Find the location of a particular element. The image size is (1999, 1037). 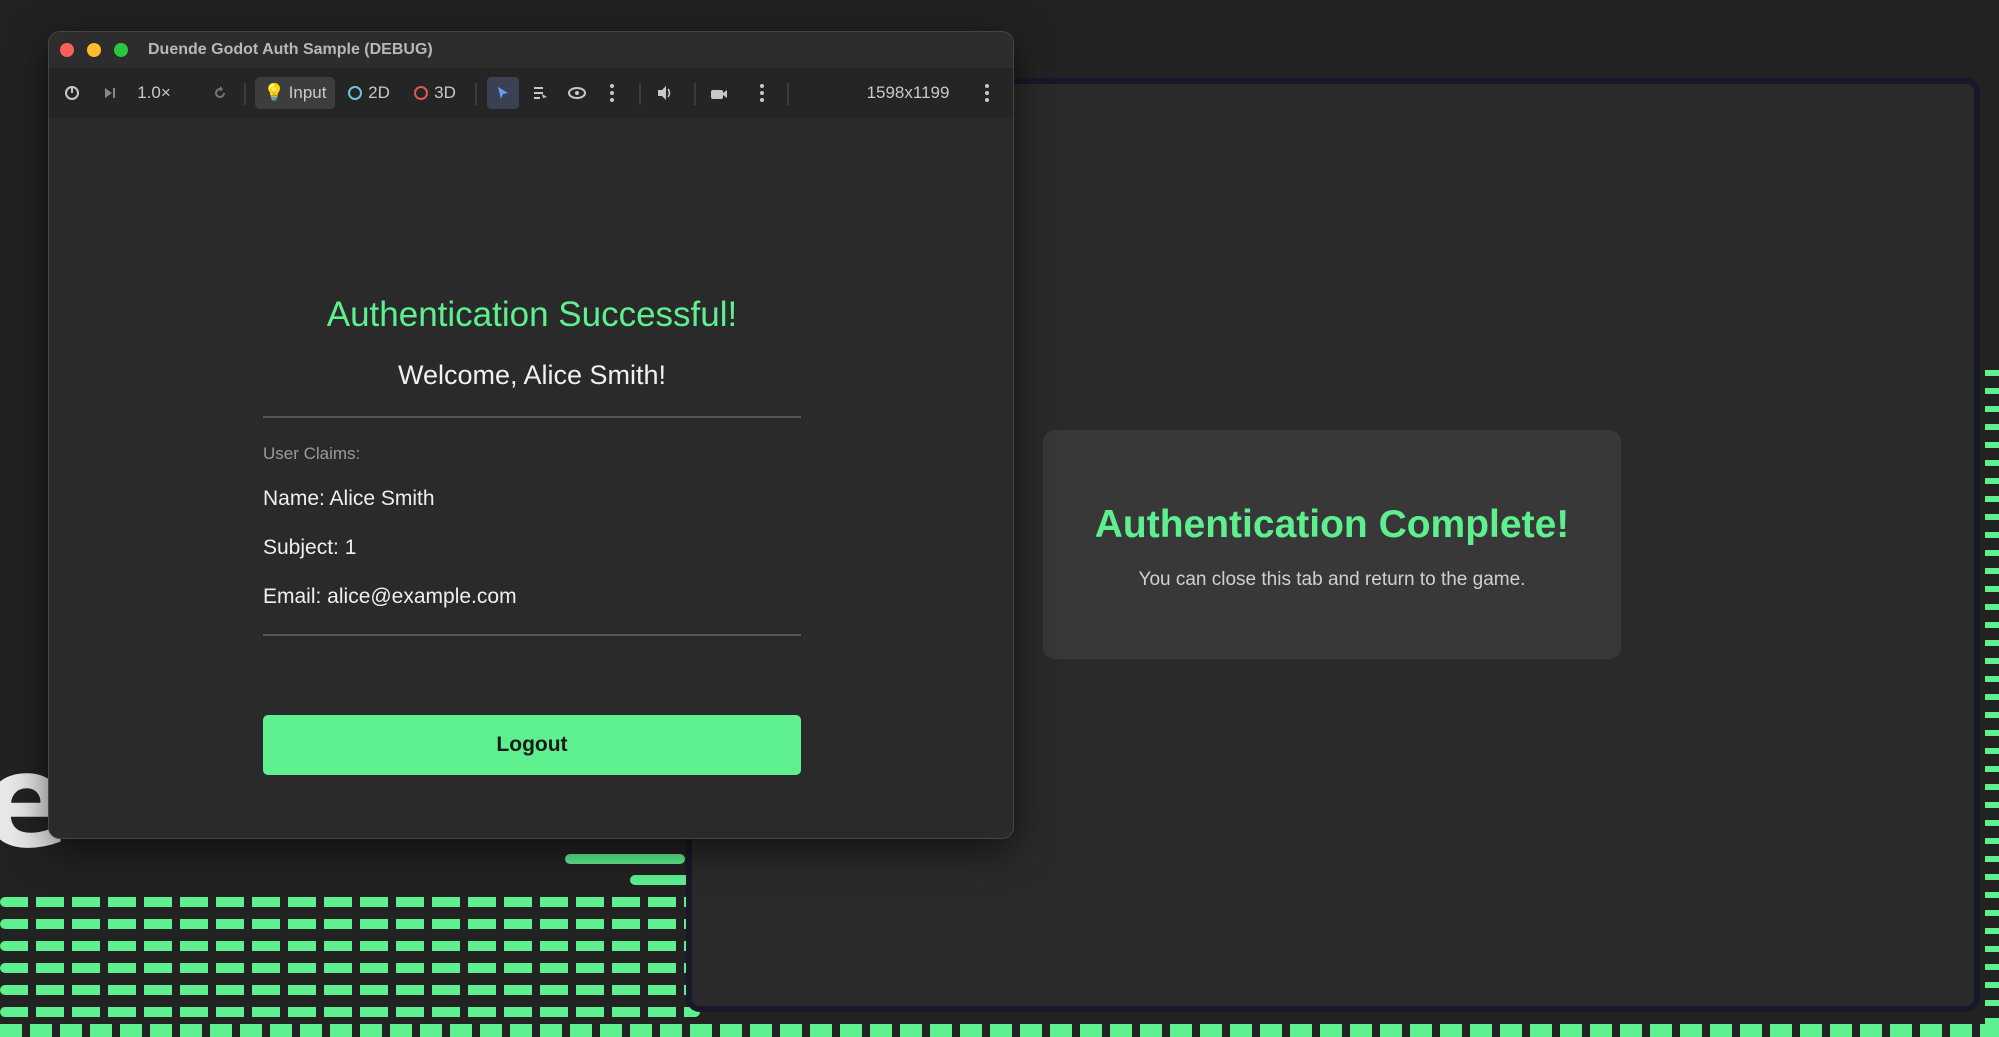

background-stripes-bottom is located at coordinates (999, 1030).